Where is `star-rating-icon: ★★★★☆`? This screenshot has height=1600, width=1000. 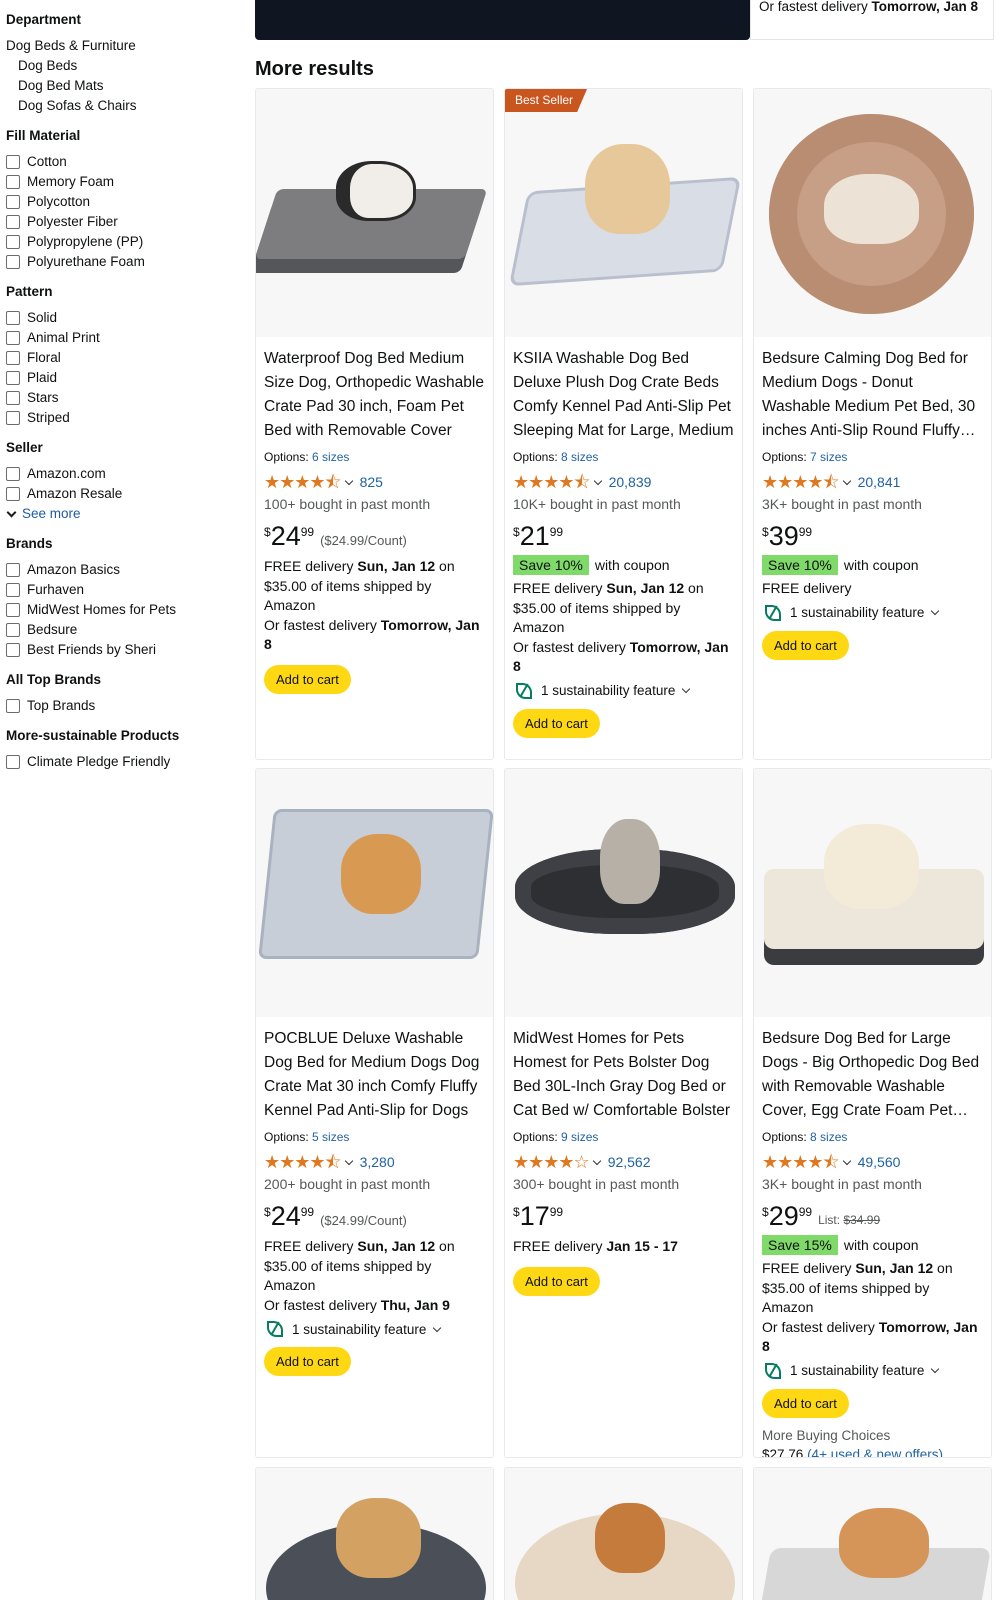
star-rating-icon: ★★★★☆ is located at coordinates (551, 1162).